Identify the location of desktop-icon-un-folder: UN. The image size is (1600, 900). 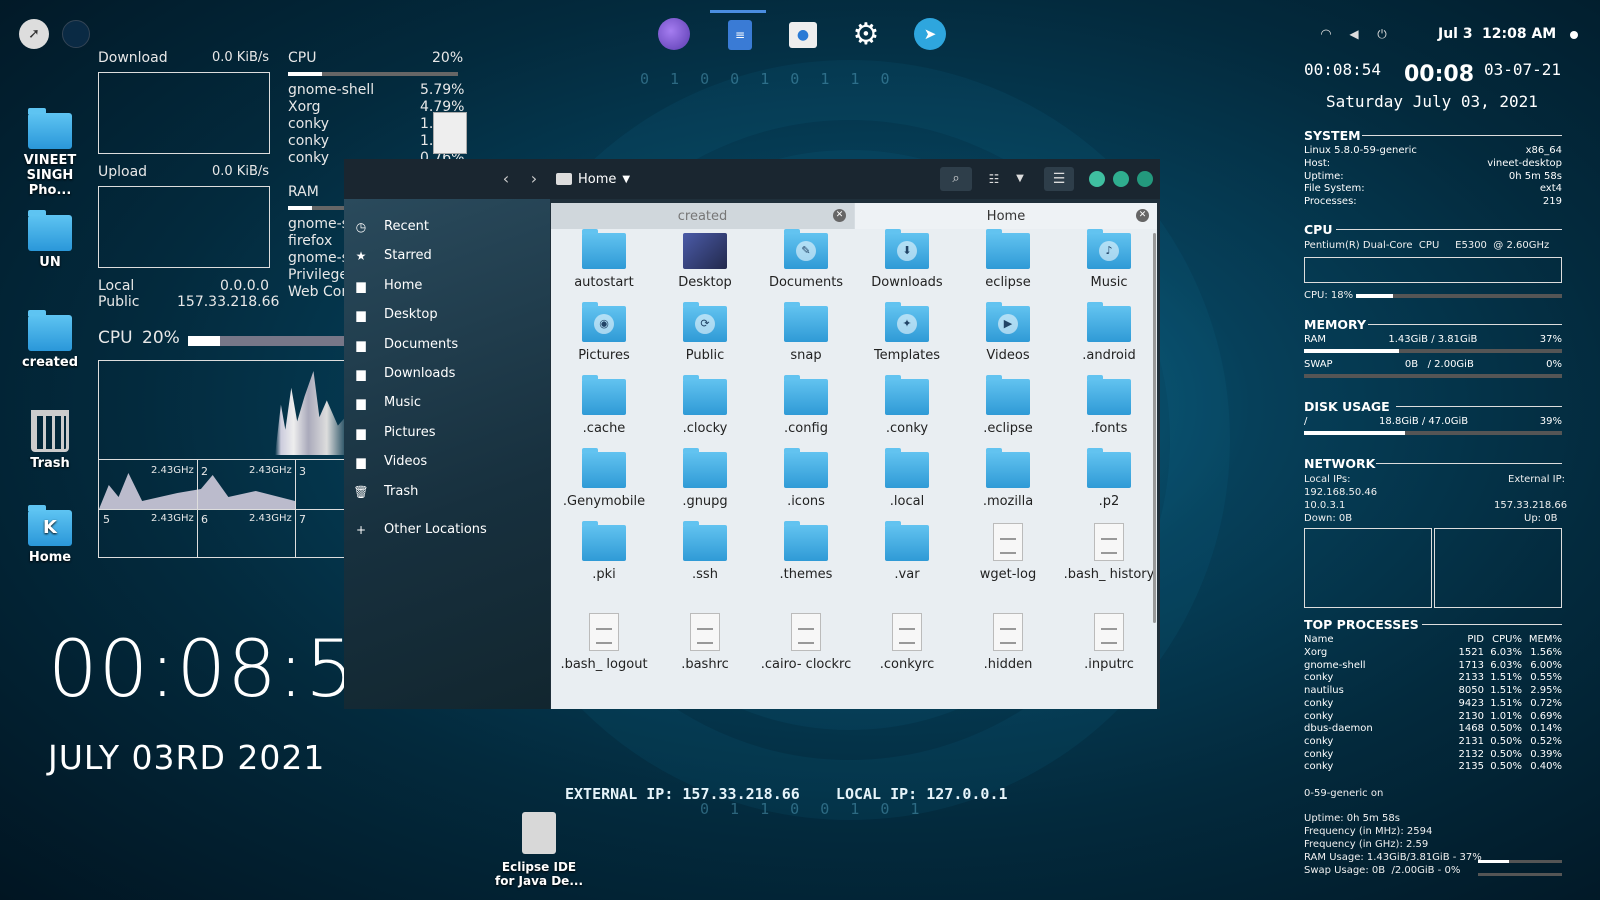
(50, 240).